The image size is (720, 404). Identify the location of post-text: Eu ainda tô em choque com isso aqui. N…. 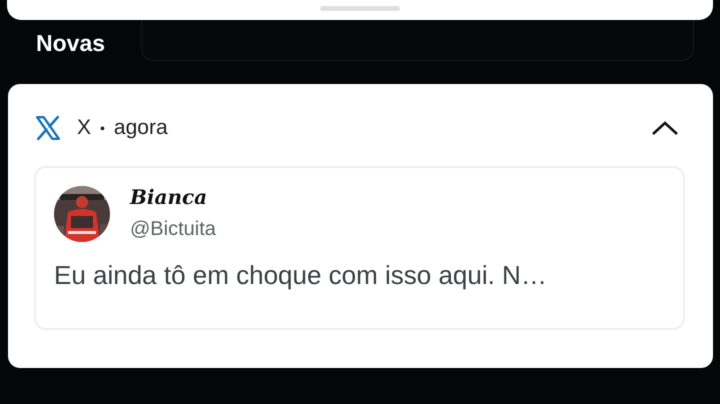
(301, 275).